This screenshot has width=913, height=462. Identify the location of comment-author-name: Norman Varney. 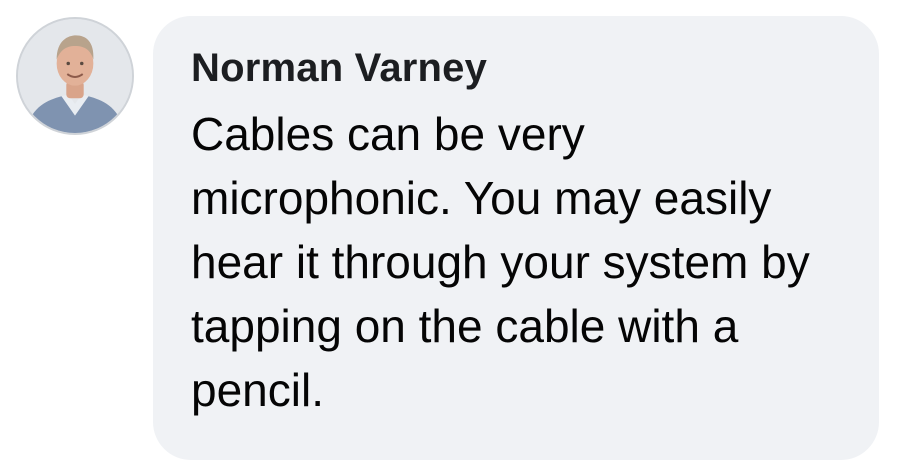
(516, 68).